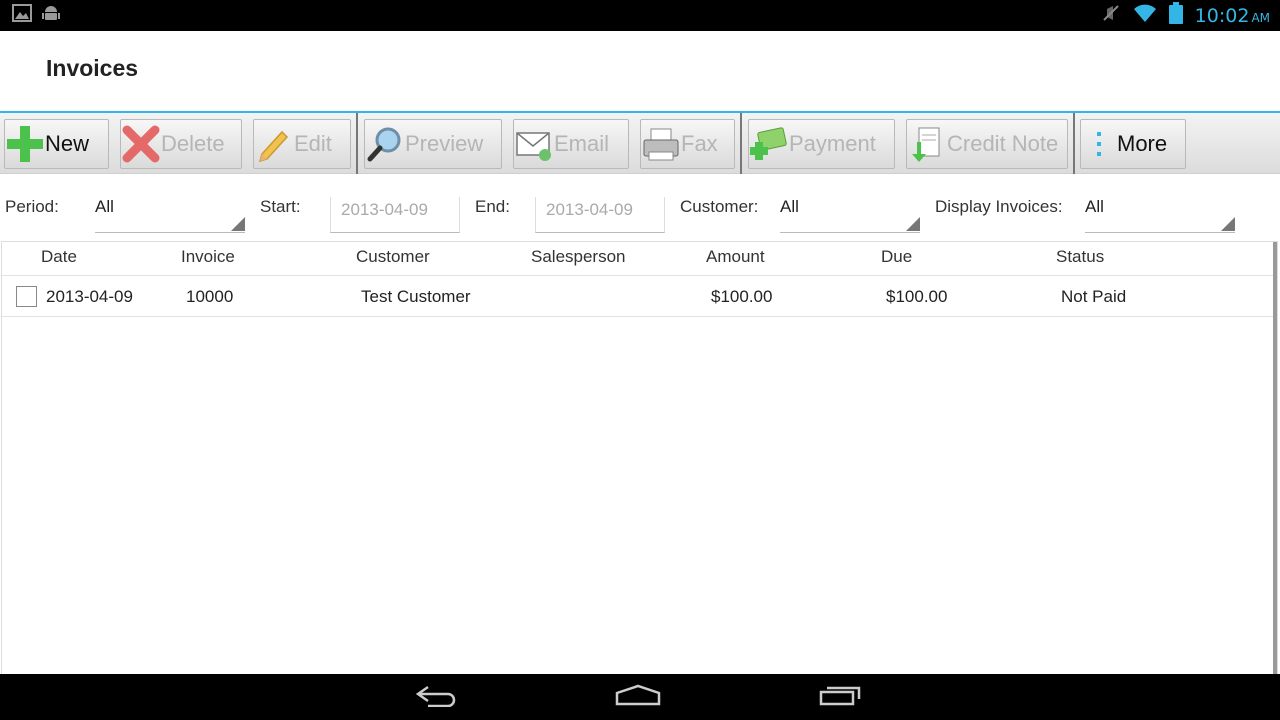 Image resolution: width=1280 pixels, height=720 pixels. I want to click on preview-button: Preview, so click(433, 144).